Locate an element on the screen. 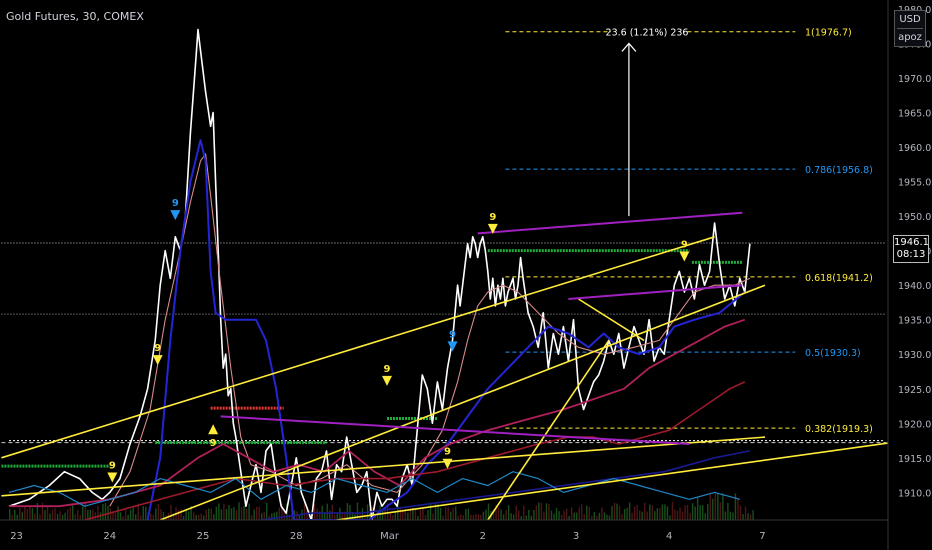  currency-label: USD is located at coordinates (910, 19).